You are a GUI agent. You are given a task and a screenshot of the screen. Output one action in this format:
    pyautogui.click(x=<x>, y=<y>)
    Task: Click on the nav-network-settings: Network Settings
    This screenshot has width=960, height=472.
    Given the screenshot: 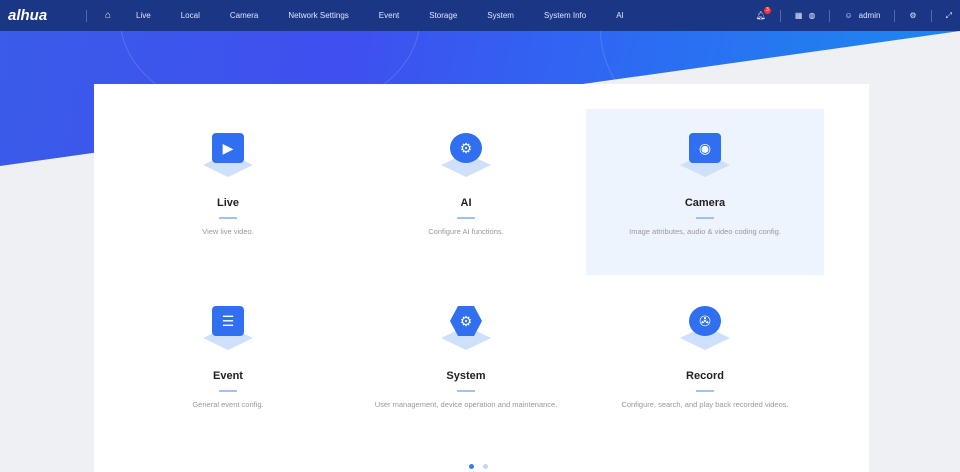 What is the action you would take?
    pyautogui.click(x=318, y=15)
    